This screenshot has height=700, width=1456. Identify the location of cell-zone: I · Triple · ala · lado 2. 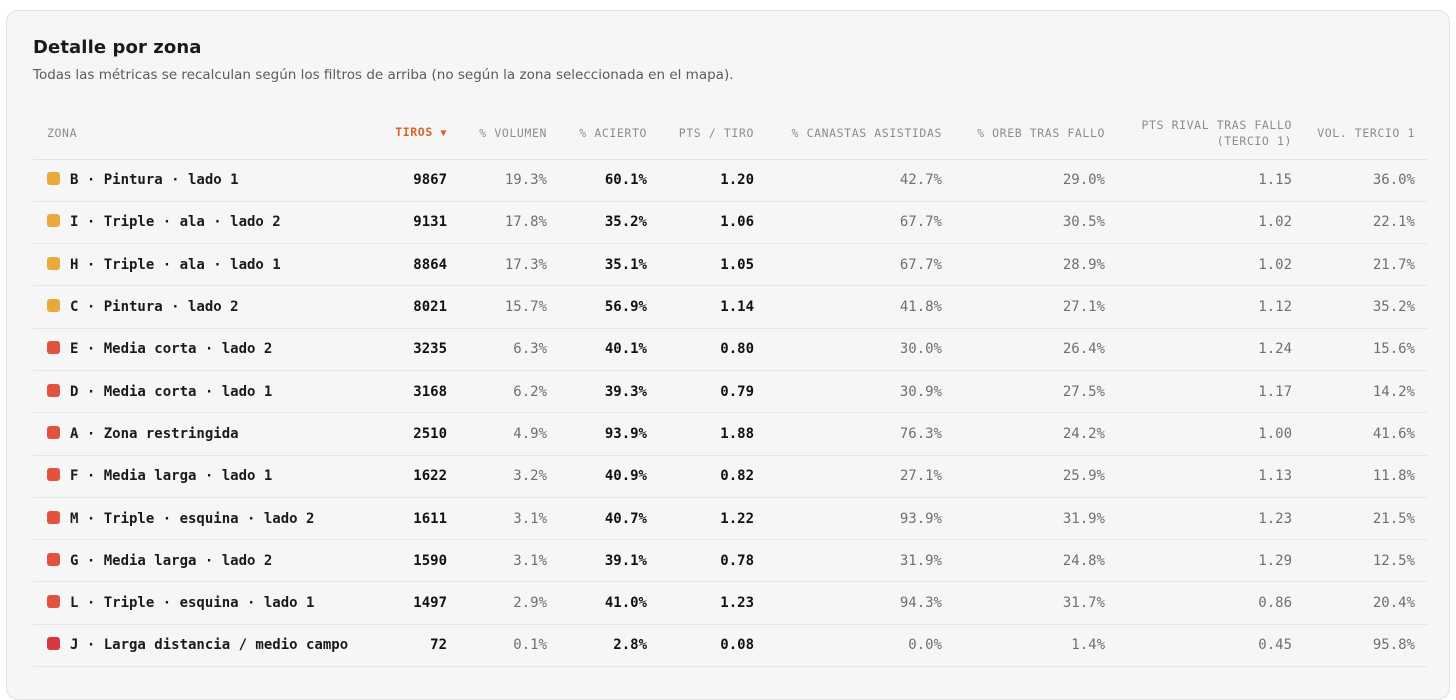
(206, 223).